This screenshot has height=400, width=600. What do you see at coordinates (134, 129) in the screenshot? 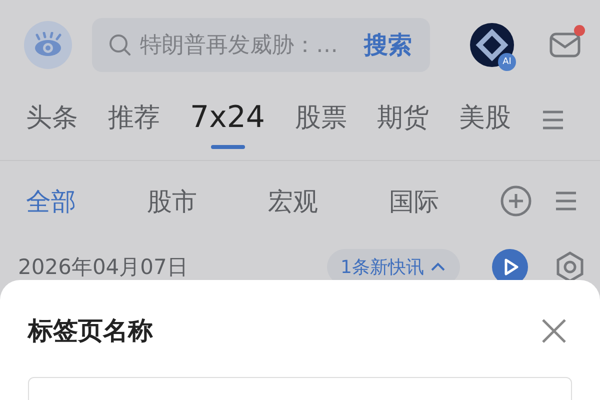
I see `category-tab: 推荐` at bounding box center [134, 129].